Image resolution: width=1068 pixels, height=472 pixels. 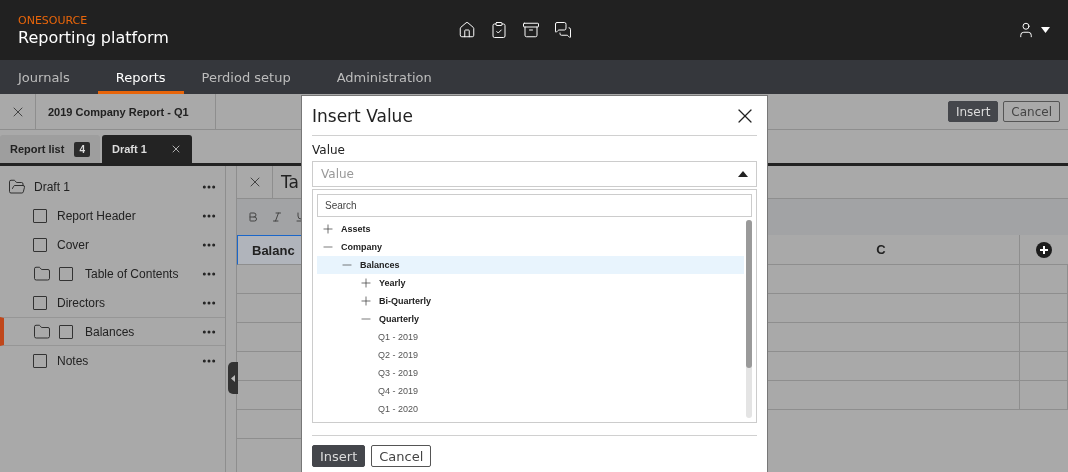 What do you see at coordinates (94, 37) in the screenshot?
I see `app-title: Reporting platform` at bounding box center [94, 37].